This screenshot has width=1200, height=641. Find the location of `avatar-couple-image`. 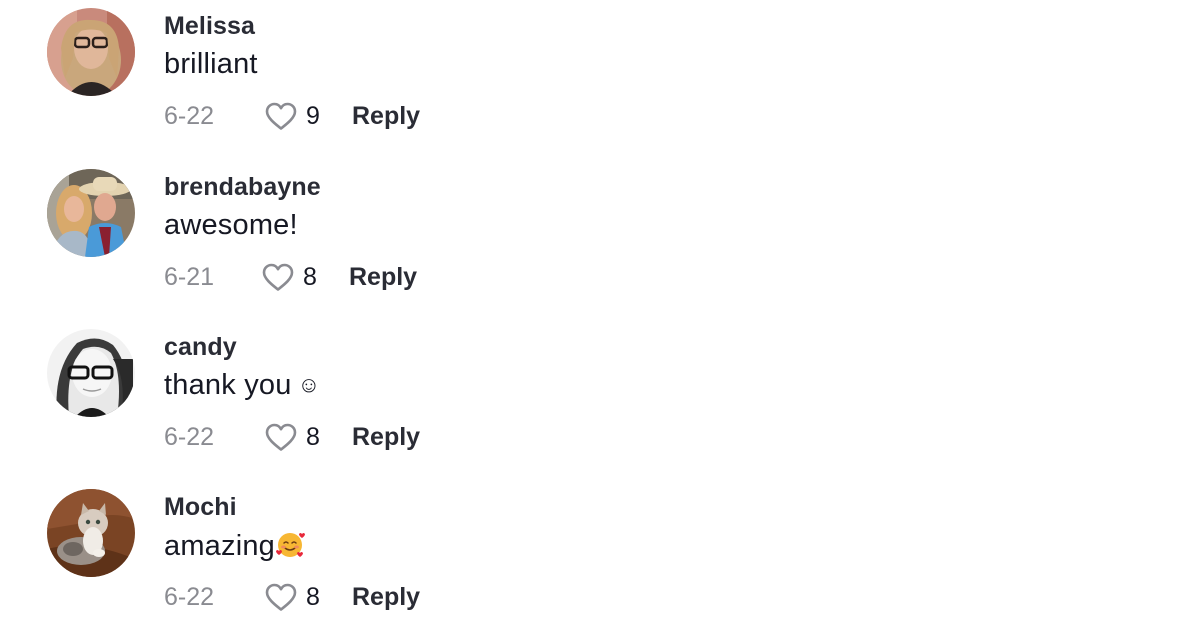

avatar-couple-image is located at coordinates (91, 213).